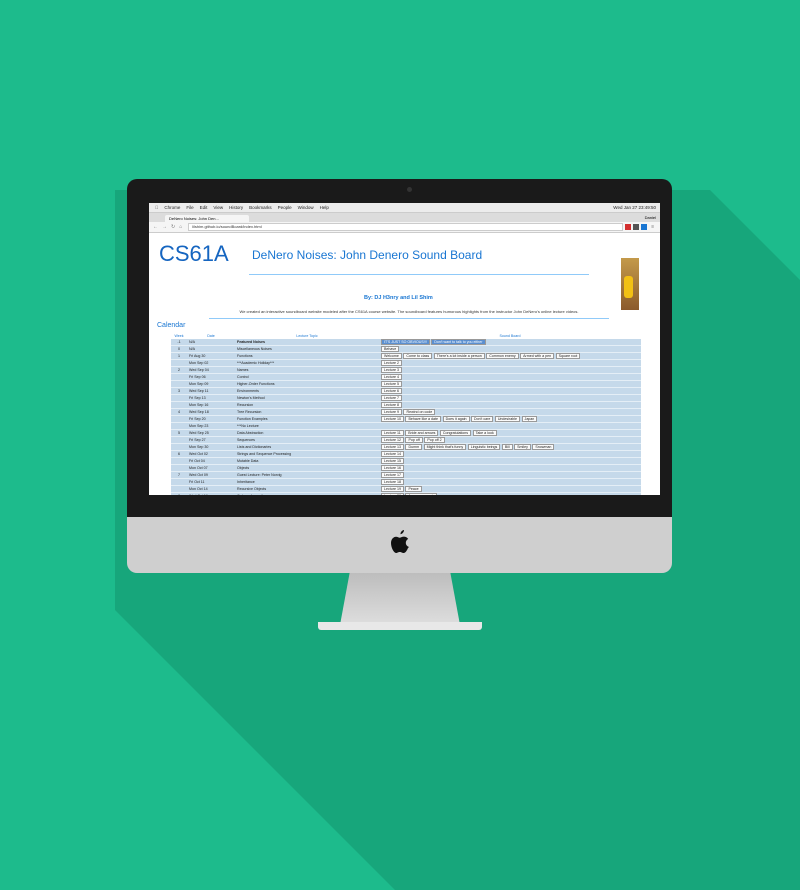  Describe the element at coordinates (421, 493) in the screenshot. I see `sound-button: Announcements` at that location.